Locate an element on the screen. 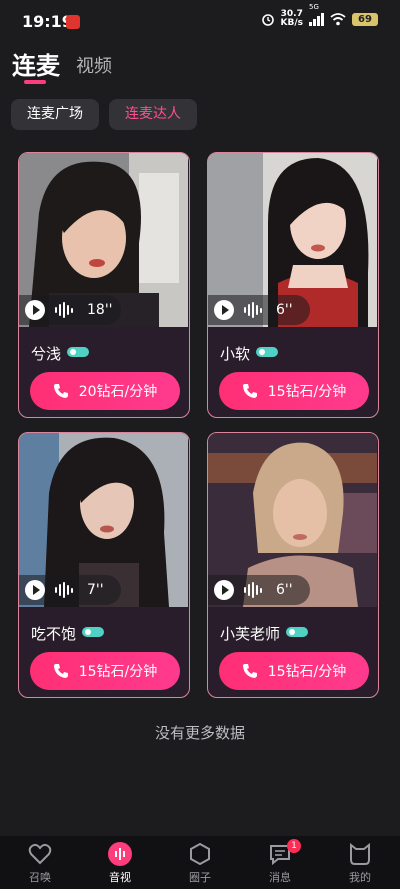  signal-label: 5G is located at coordinates (314, 7).